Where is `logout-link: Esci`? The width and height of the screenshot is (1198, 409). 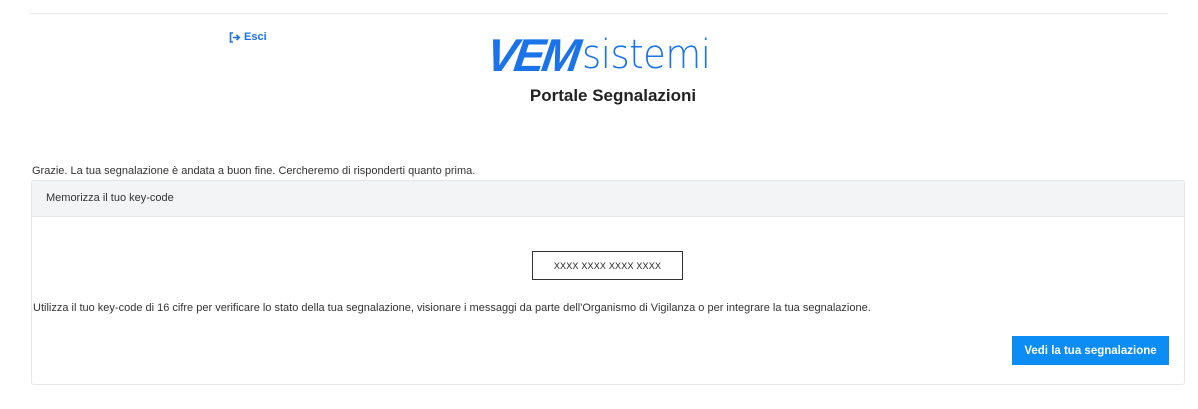
logout-link: Esci is located at coordinates (248, 37).